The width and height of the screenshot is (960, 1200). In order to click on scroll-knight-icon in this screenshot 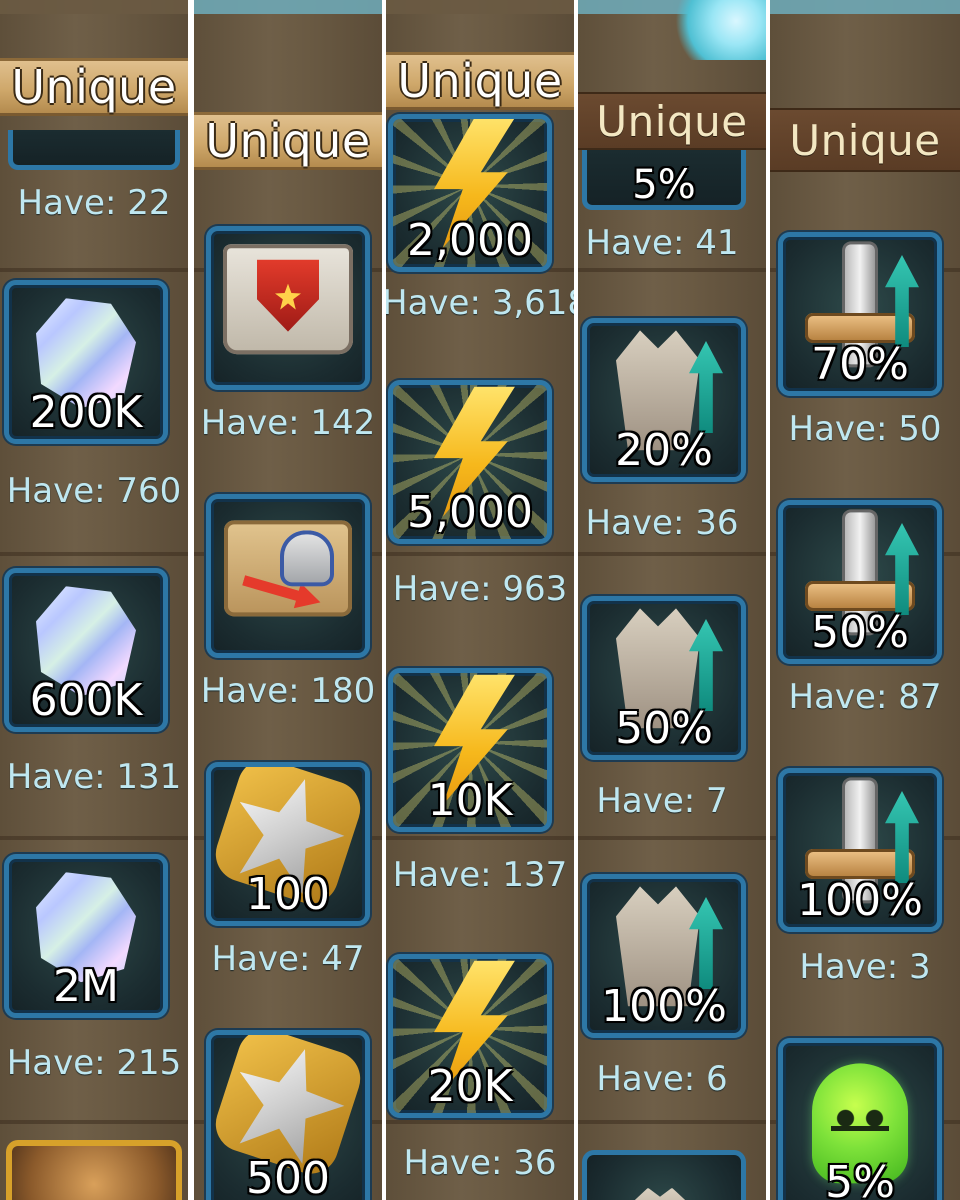, I will do `click(288, 568)`.